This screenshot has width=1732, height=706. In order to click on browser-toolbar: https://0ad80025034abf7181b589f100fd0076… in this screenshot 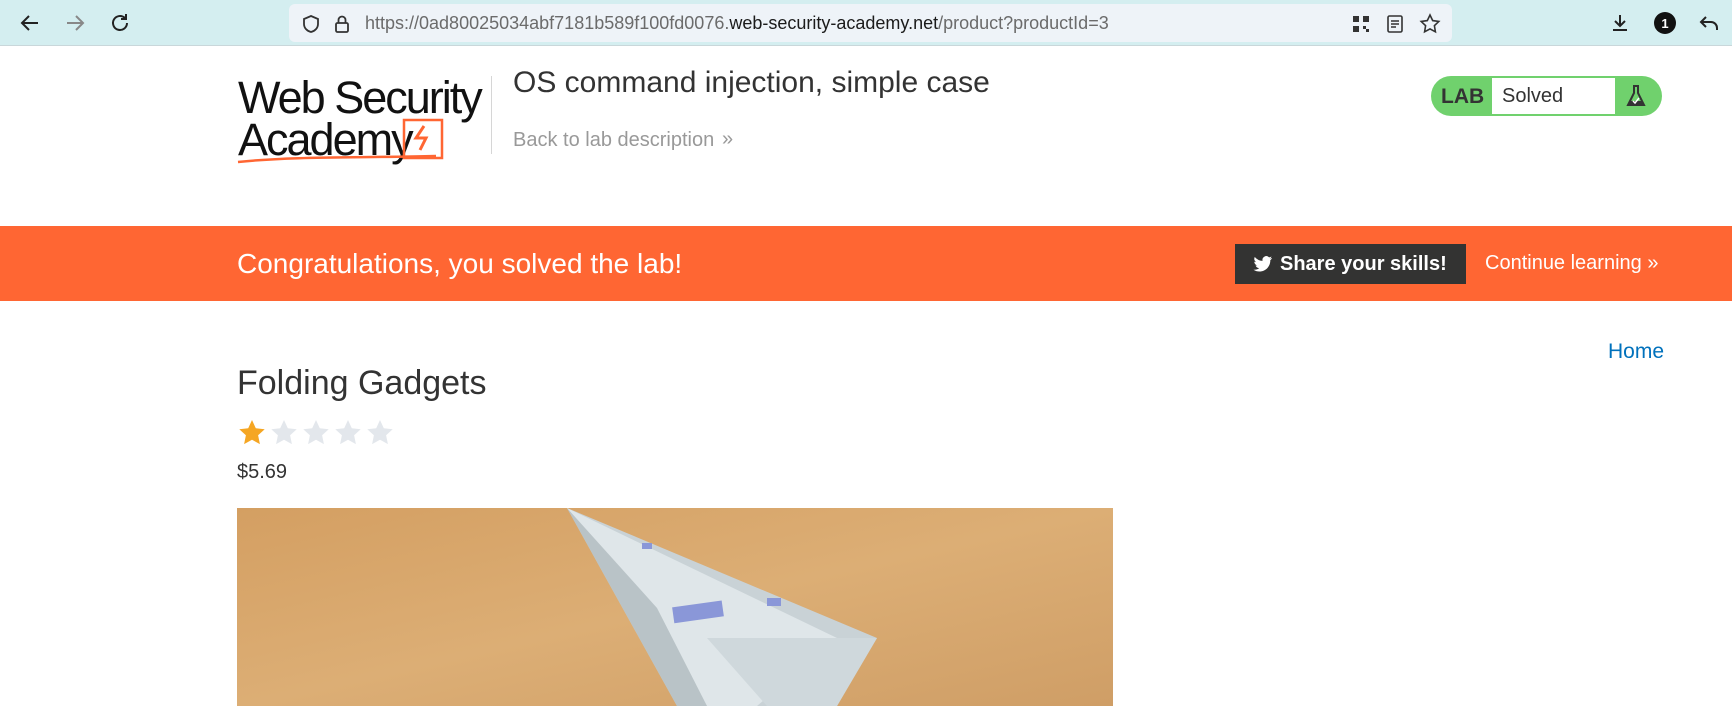, I will do `click(866, 23)`.